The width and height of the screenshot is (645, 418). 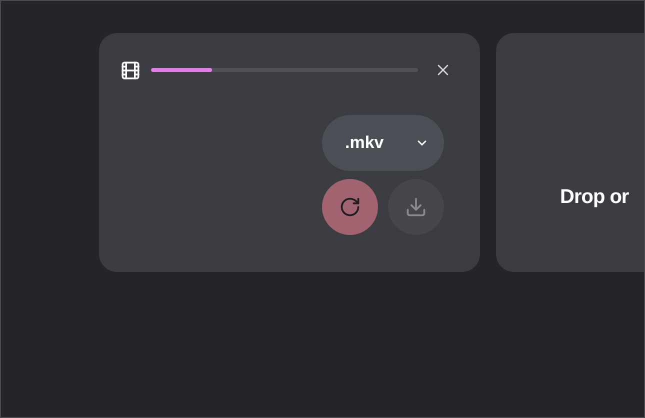 I want to click on refresh-icon, so click(x=350, y=207).